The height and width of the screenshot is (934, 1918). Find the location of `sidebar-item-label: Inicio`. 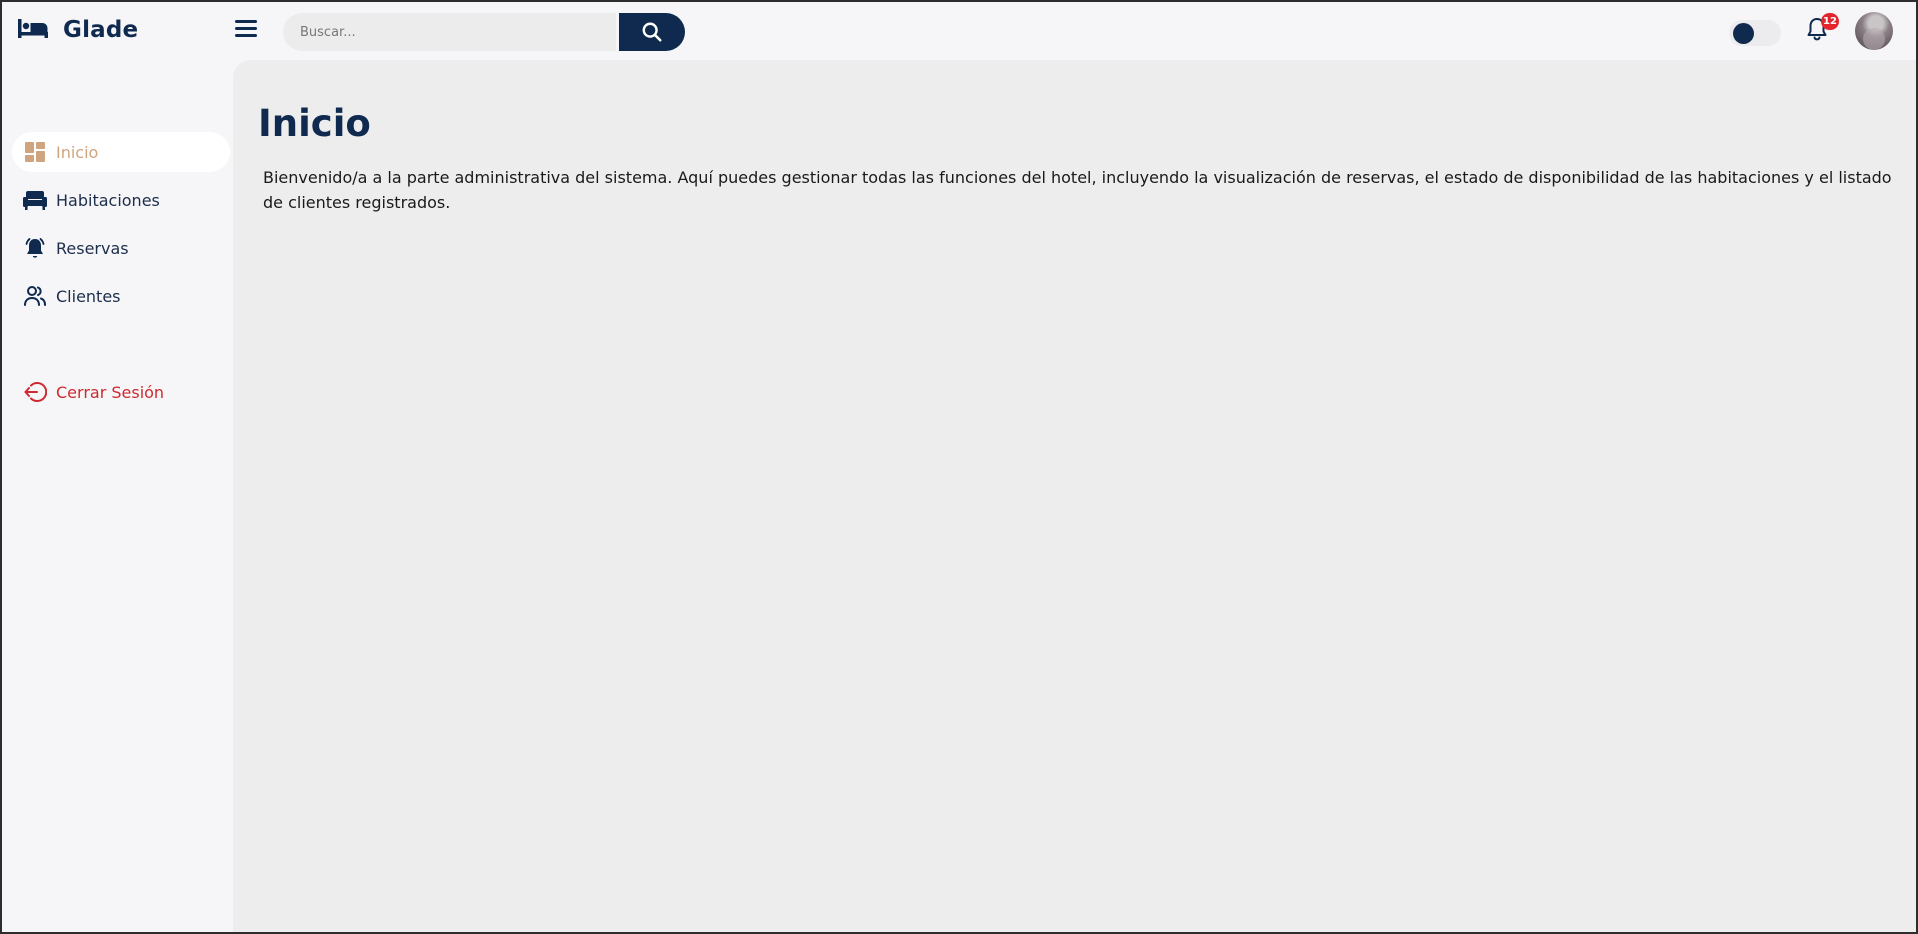

sidebar-item-label: Inicio is located at coordinates (77, 152).